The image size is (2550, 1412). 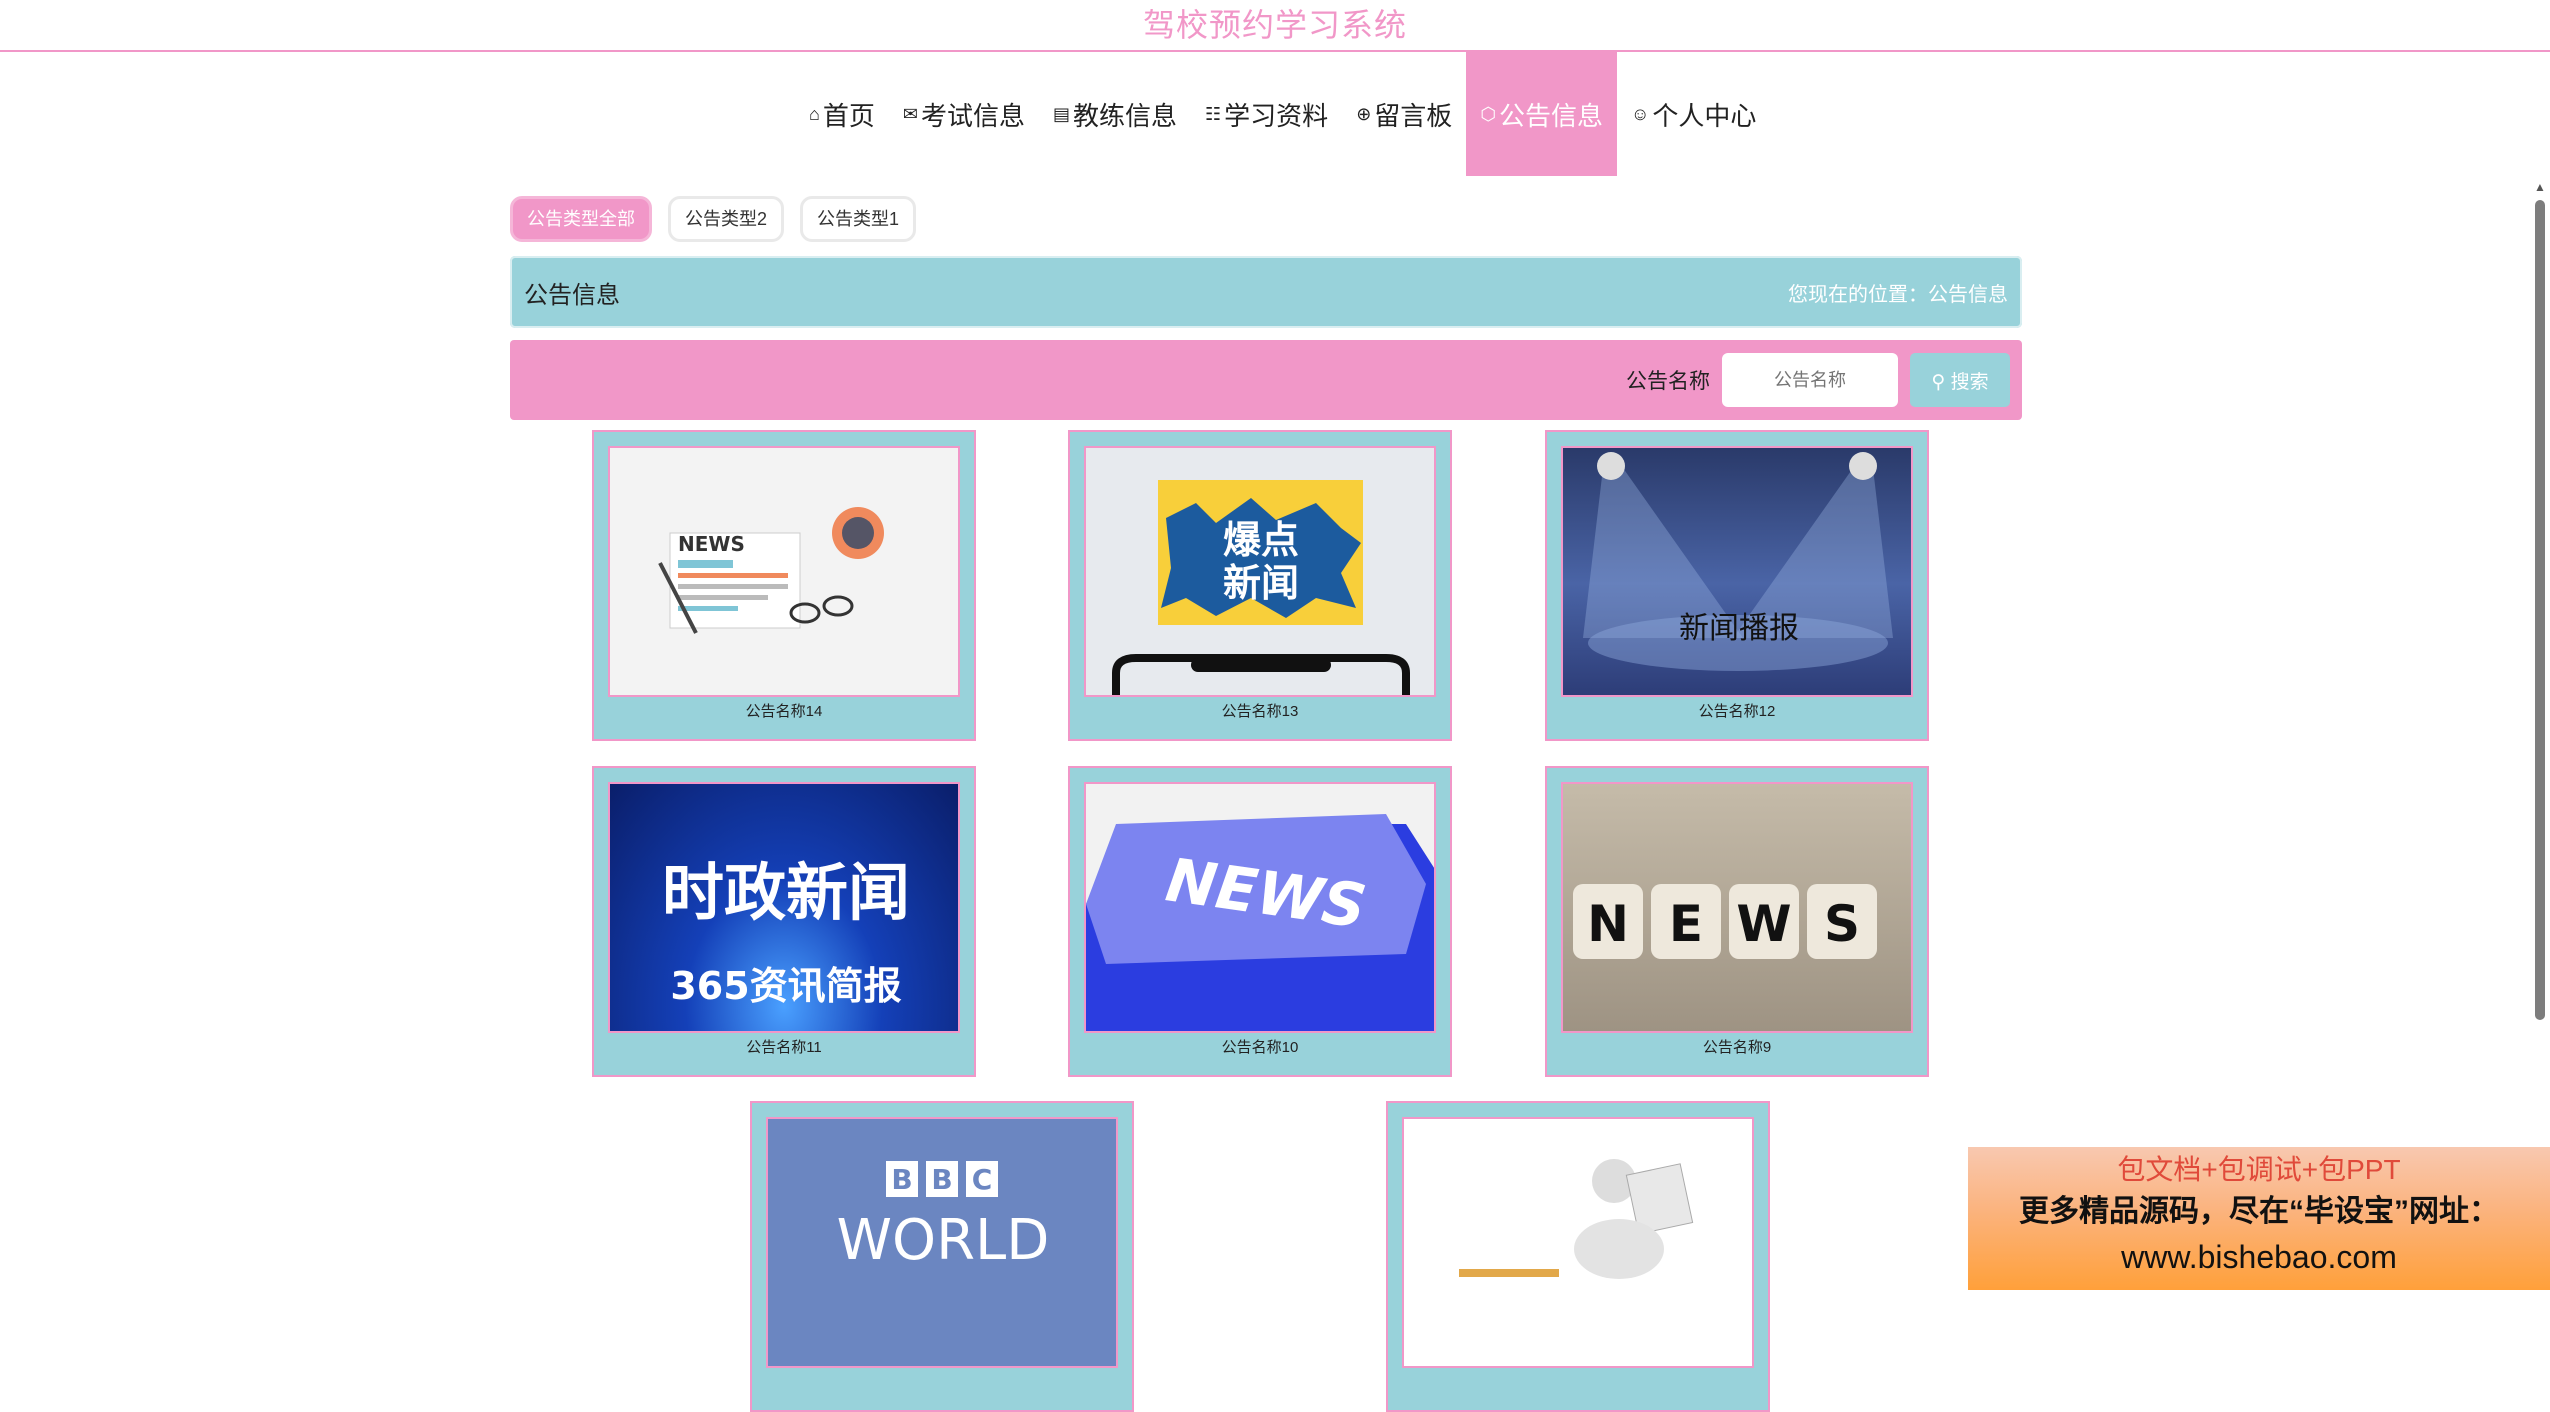 What do you see at coordinates (1640, 113) in the screenshot?
I see `user-icon: ☺` at bounding box center [1640, 113].